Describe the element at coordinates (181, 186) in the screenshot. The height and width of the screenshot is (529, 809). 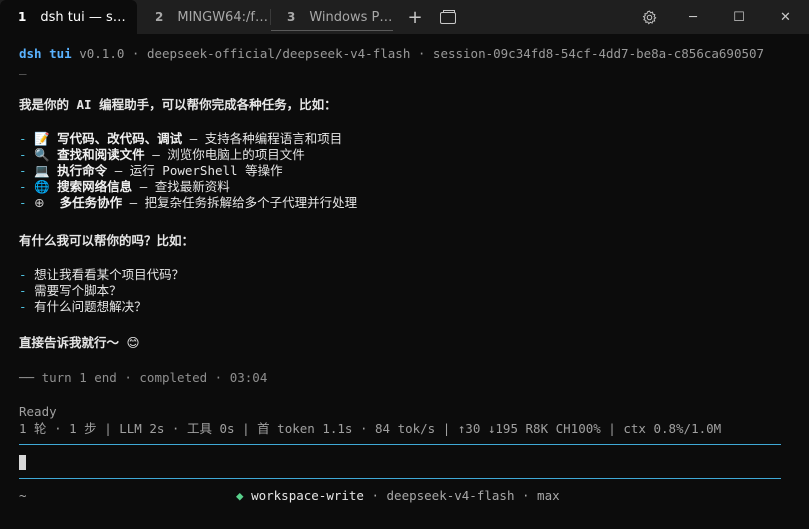
I see `capability-desc: — 查找最新资料` at that location.